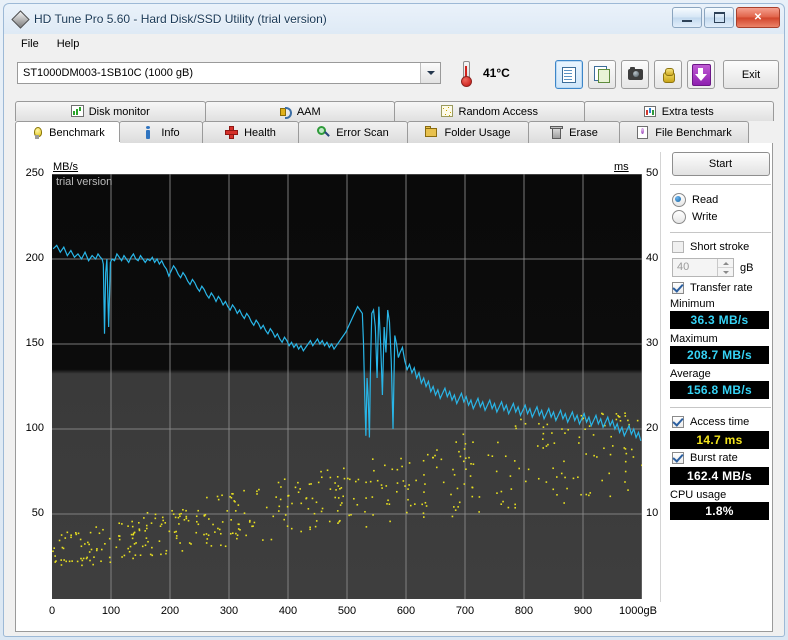  I want to click on tab-random-access-label: Random Access, so click(498, 111).